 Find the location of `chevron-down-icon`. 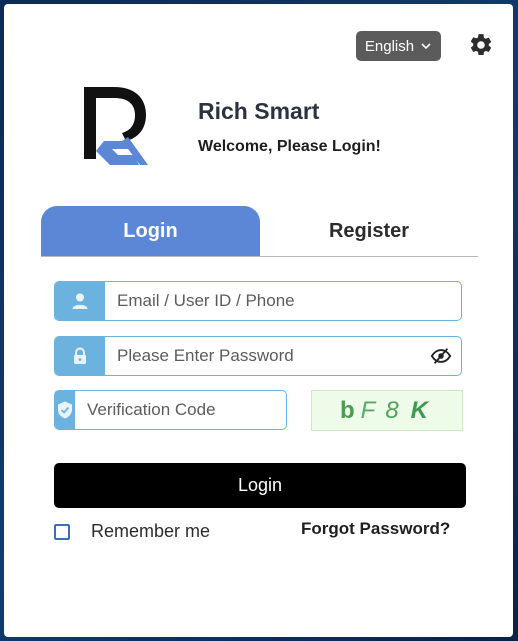

chevron-down-icon is located at coordinates (426, 46).